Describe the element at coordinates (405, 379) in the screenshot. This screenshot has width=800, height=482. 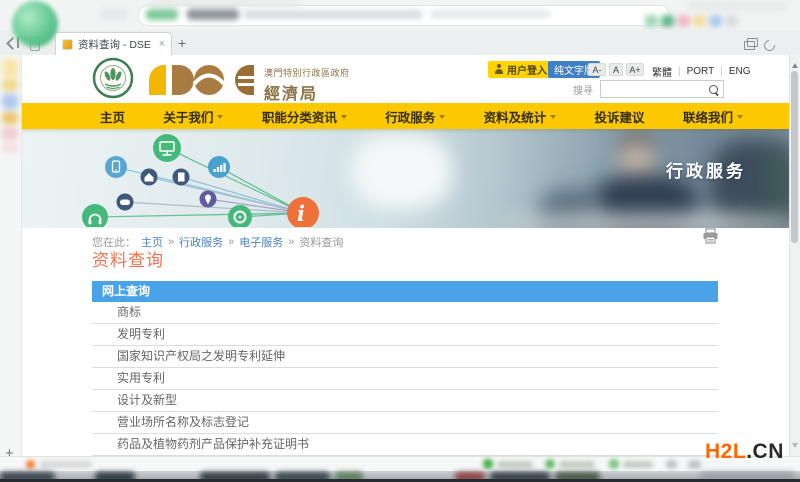
I see `table-row-utility-patent: 实用专利` at that location.